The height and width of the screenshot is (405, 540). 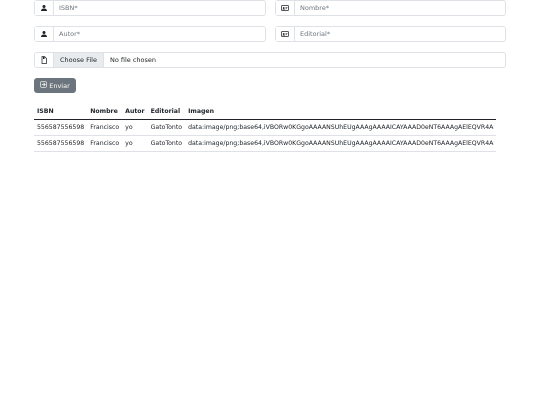 I want to click on header-isbn: ISBN, so click(x=61, y=112).